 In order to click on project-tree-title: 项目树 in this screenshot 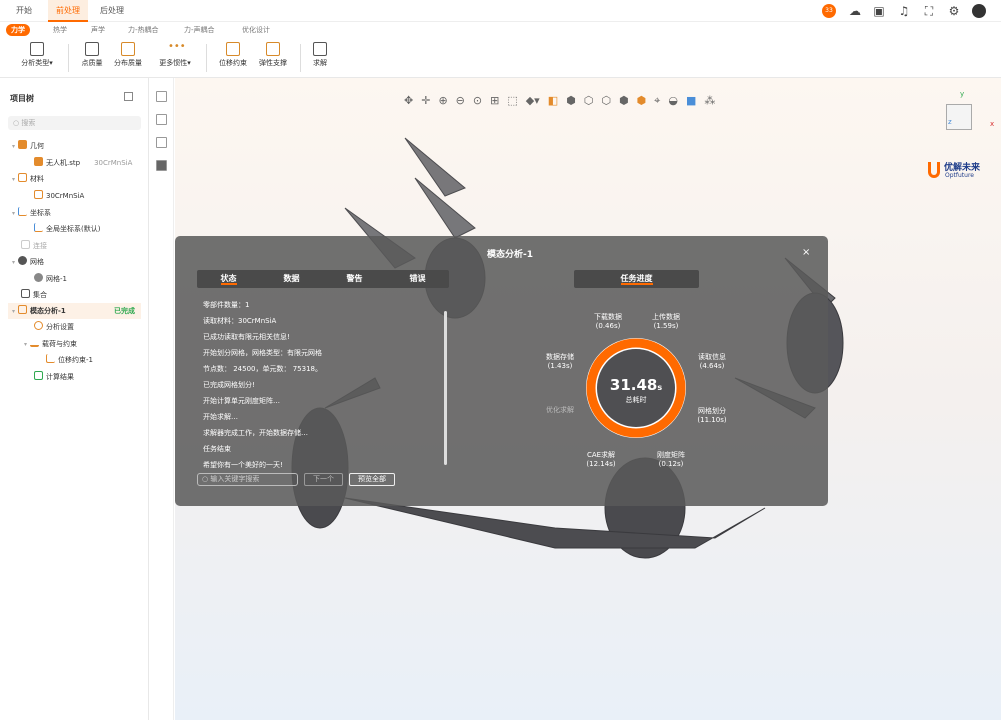, I will do `click(22, 98)`.